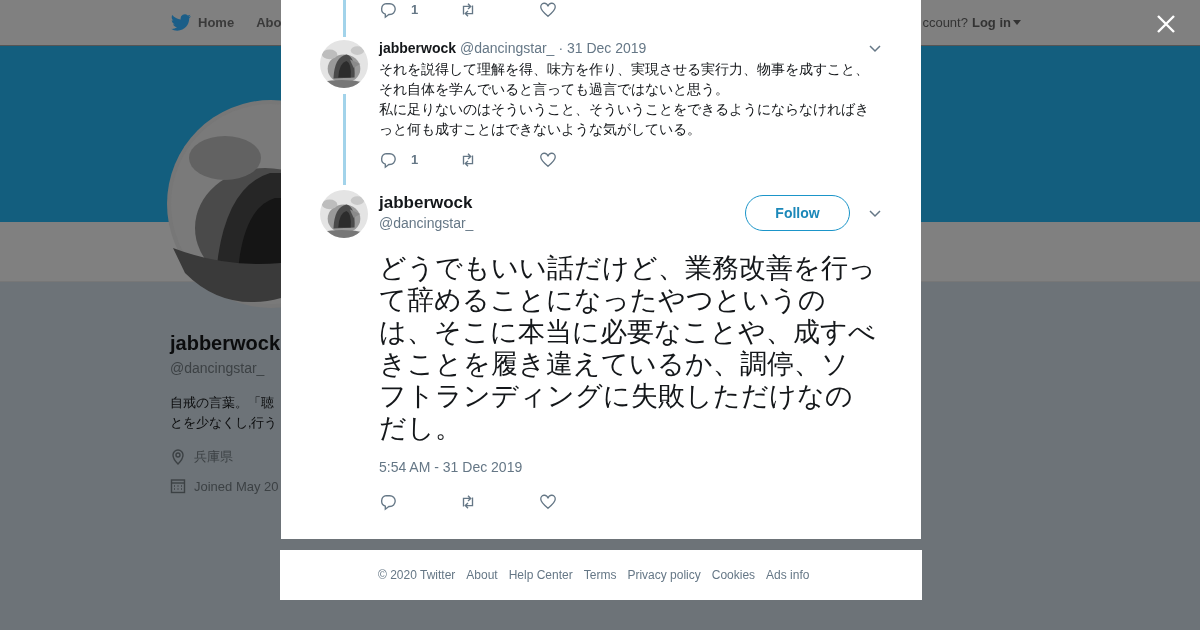 The image size is (1200, 630). What do you see at coordinates (991, 22) in the screenshot?
I see `login-link: Log in` at bounding box center [991, 22].